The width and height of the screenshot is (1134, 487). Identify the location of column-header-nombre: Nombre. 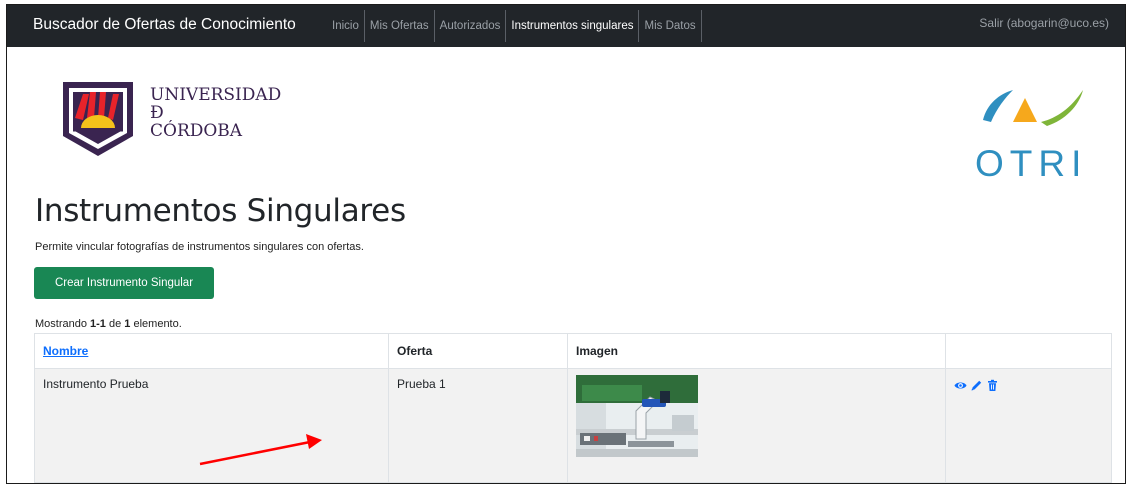
(211, 351).